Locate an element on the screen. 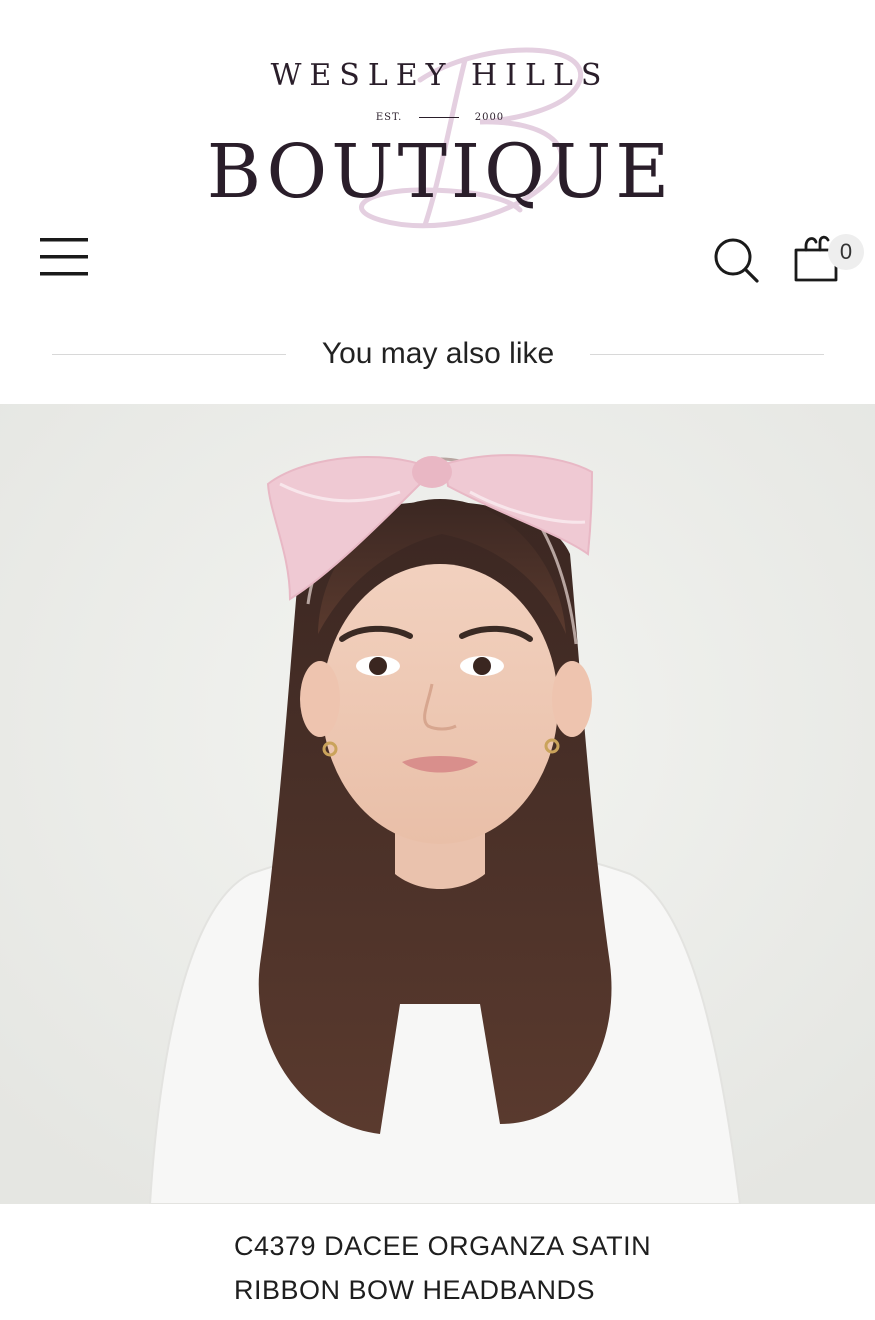 This screenshot has height=1320, width=875. search-icon is located at coordinates (736, 260).